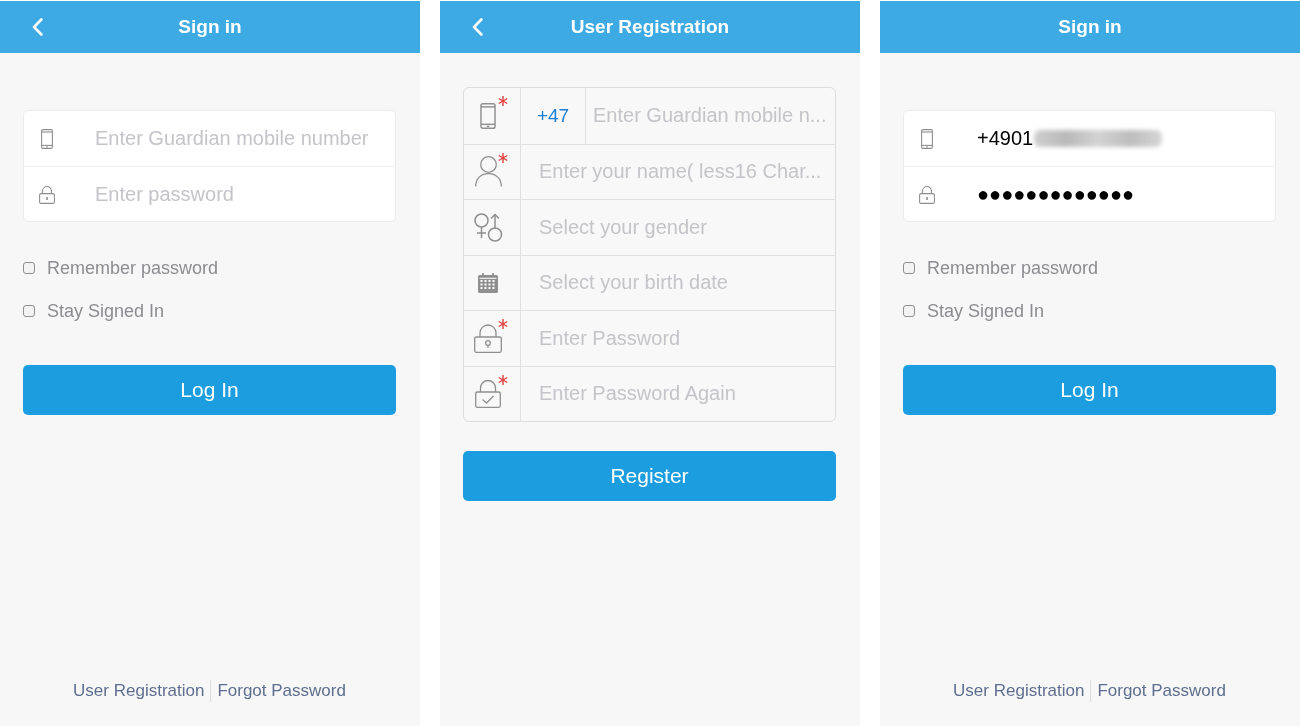  What do you see at coordinates (245, 194) in the screenshot?
I see `password-field: Enter password` at bounding box center [245, 194].